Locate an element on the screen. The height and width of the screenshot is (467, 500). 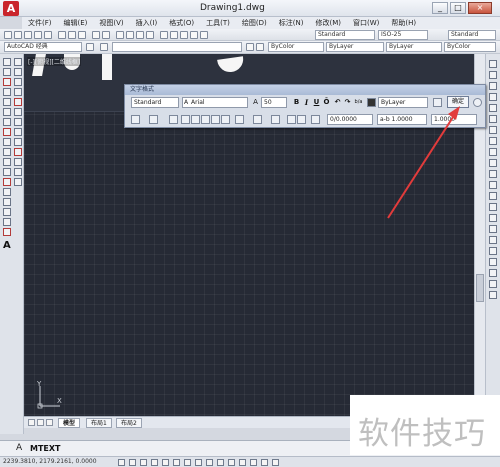
menu-item-6: 绘图(D) is located at coordinates (254, 23).